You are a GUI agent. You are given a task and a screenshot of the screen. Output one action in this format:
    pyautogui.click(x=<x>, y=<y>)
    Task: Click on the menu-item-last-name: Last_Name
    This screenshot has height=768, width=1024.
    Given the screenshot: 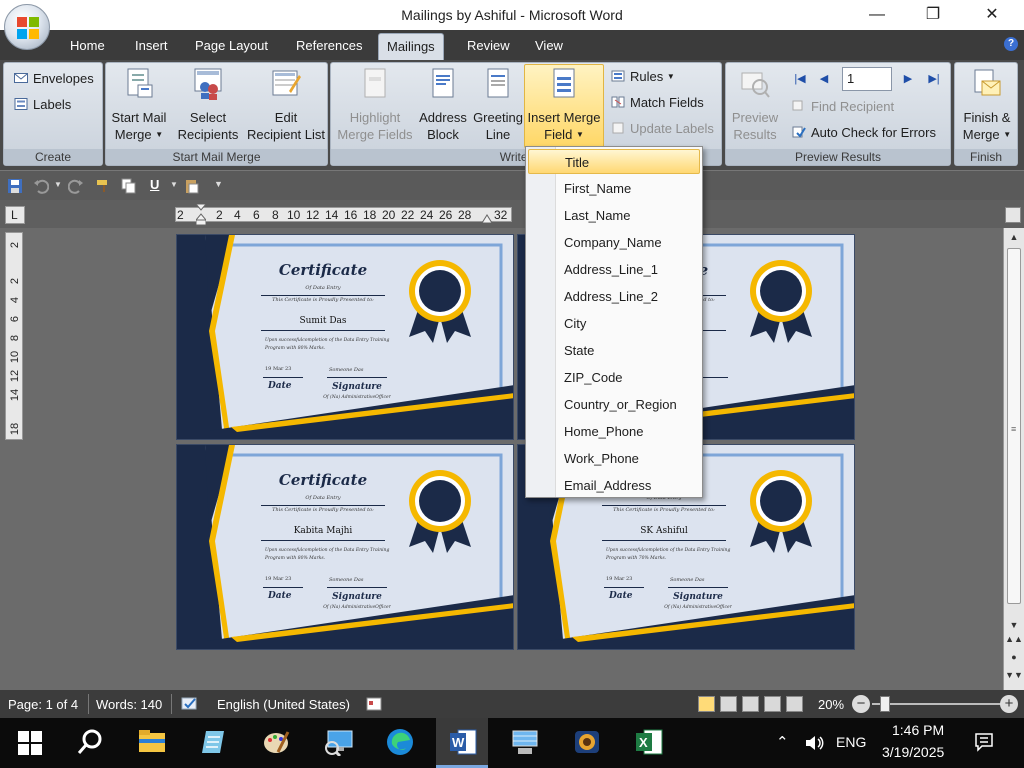 What is the action you would take?
    pyautogui.click(x=614, y=215)
    